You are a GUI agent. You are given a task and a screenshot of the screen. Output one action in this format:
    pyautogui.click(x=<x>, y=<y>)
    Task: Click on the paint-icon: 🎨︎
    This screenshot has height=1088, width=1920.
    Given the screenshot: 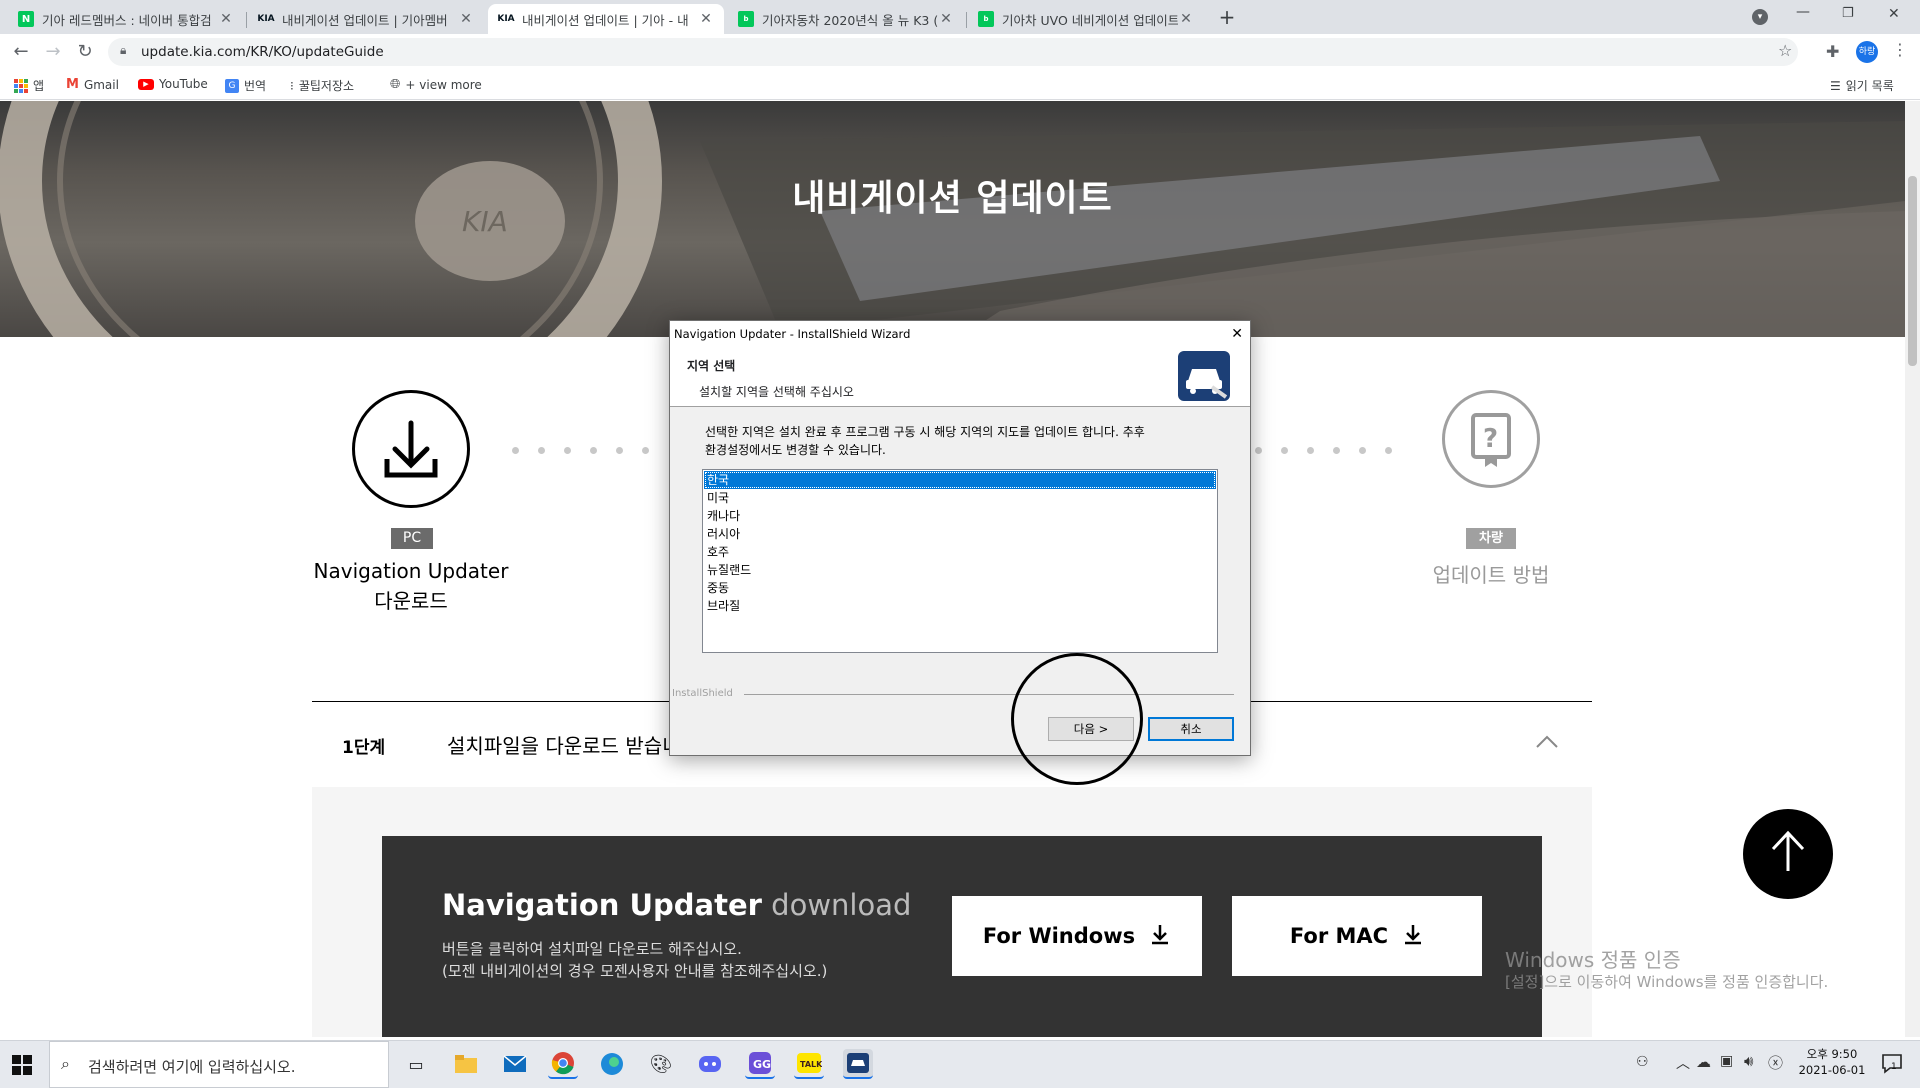 What is the action you would take?
    pyautogui.click(x=661, y=1064)
    